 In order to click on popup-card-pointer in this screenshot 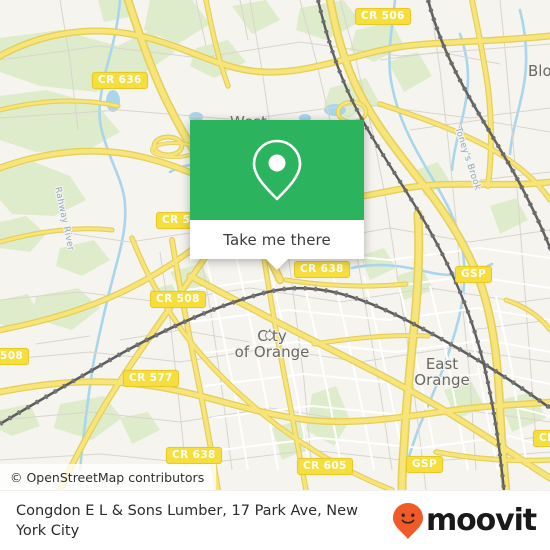, I will do `click(277, 264)`.